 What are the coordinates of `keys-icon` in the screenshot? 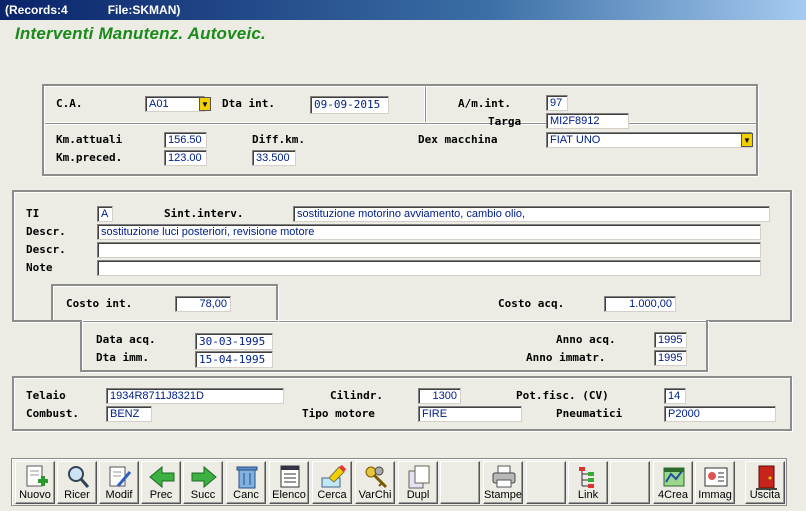 It's located at (376, 477).